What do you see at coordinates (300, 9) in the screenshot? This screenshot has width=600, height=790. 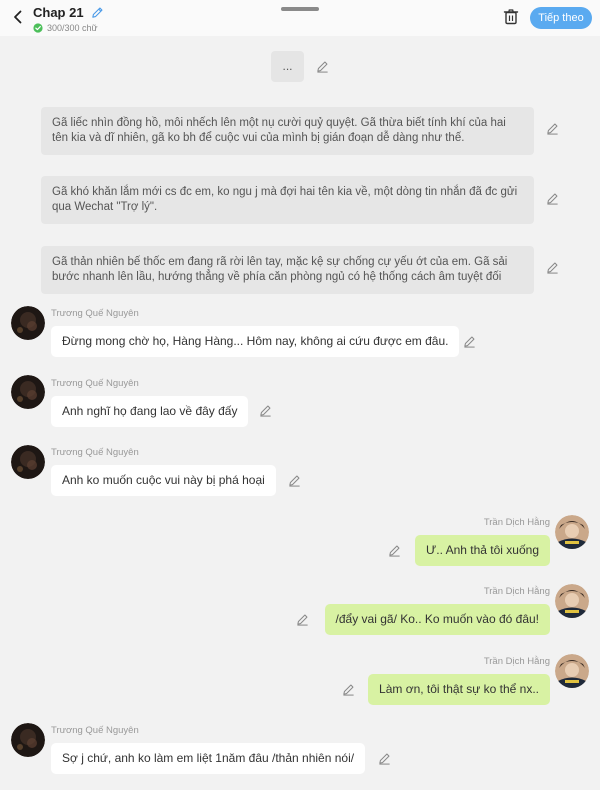 I see `drag-handle` at bounding box center [300, 9].